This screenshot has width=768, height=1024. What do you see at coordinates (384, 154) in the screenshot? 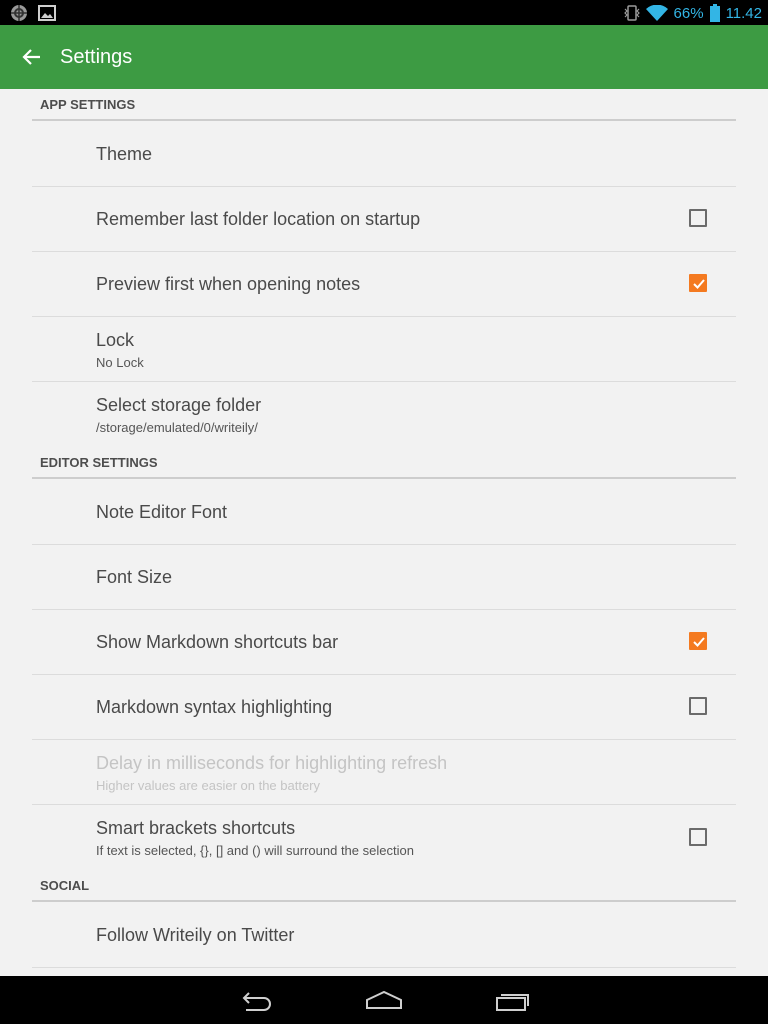
I see `pref-theme: Theme` at bounding box center [384, 154].